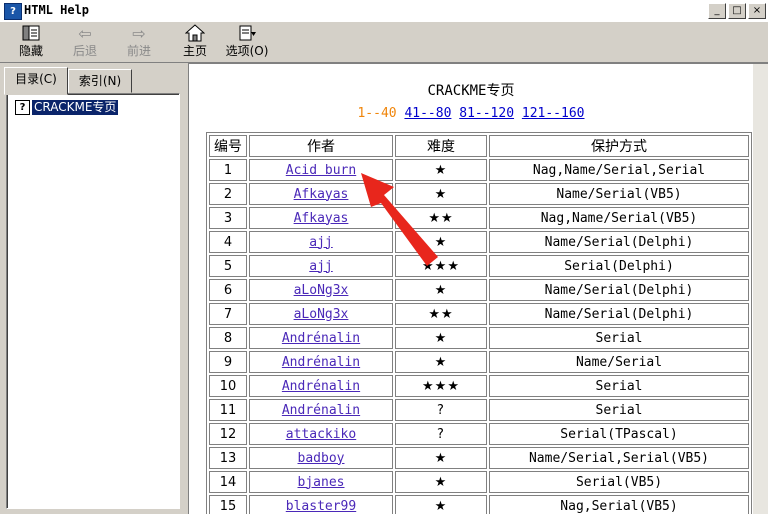 The height and width of the screenshot is (514, 768). Describe the element at coordinates (619, 146) in the screenshot. I see `header-protection: 保护方式` at that location.